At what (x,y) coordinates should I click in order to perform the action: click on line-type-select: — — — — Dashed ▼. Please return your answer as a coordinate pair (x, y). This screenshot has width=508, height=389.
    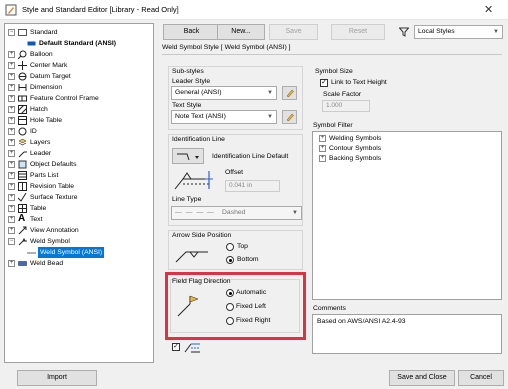
    Looking at the image, I should click on (236, 213).